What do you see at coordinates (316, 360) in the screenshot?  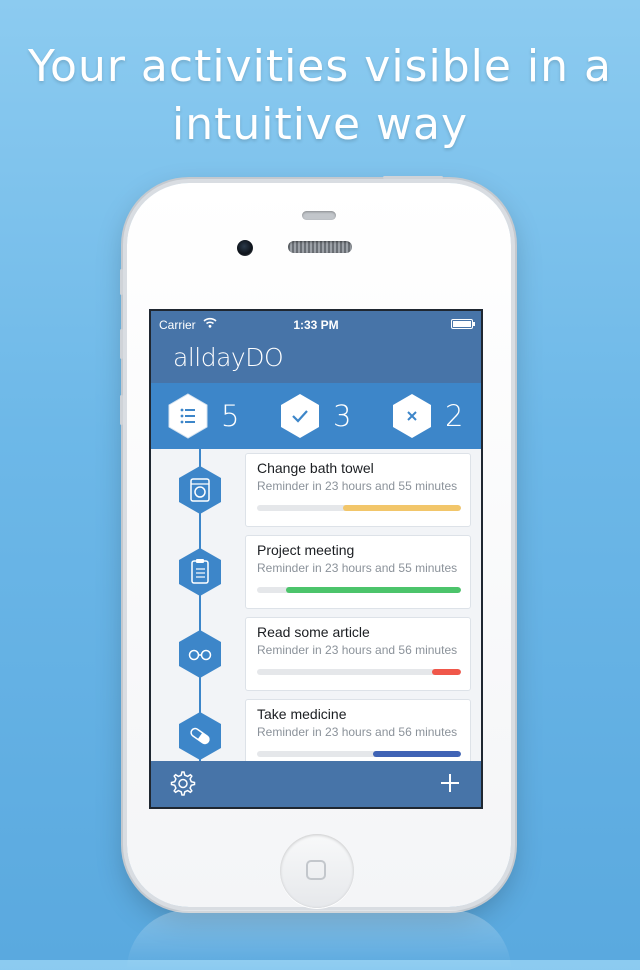 I see `app-header: alldayDO` at bounding box center [316, 360].